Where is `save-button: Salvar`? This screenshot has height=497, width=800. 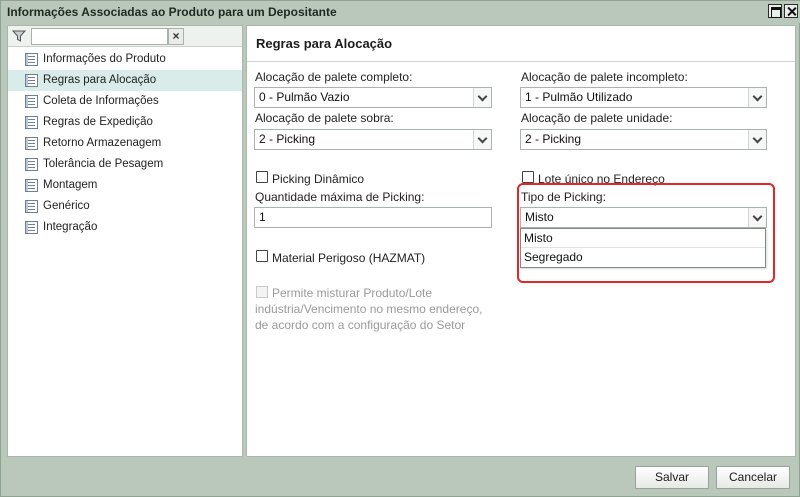 save-button: Salvar is located at coordinates (672, 477).